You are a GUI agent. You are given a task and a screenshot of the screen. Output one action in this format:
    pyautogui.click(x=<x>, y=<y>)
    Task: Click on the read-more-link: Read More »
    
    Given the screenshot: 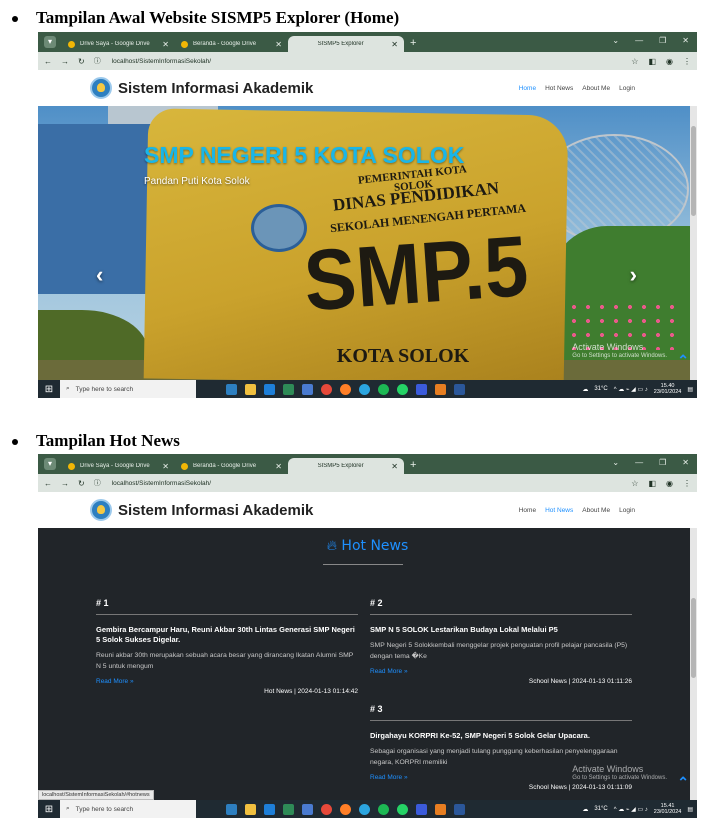 What is the action you would take?
    pyautogui.click(x=227, y=681)
    